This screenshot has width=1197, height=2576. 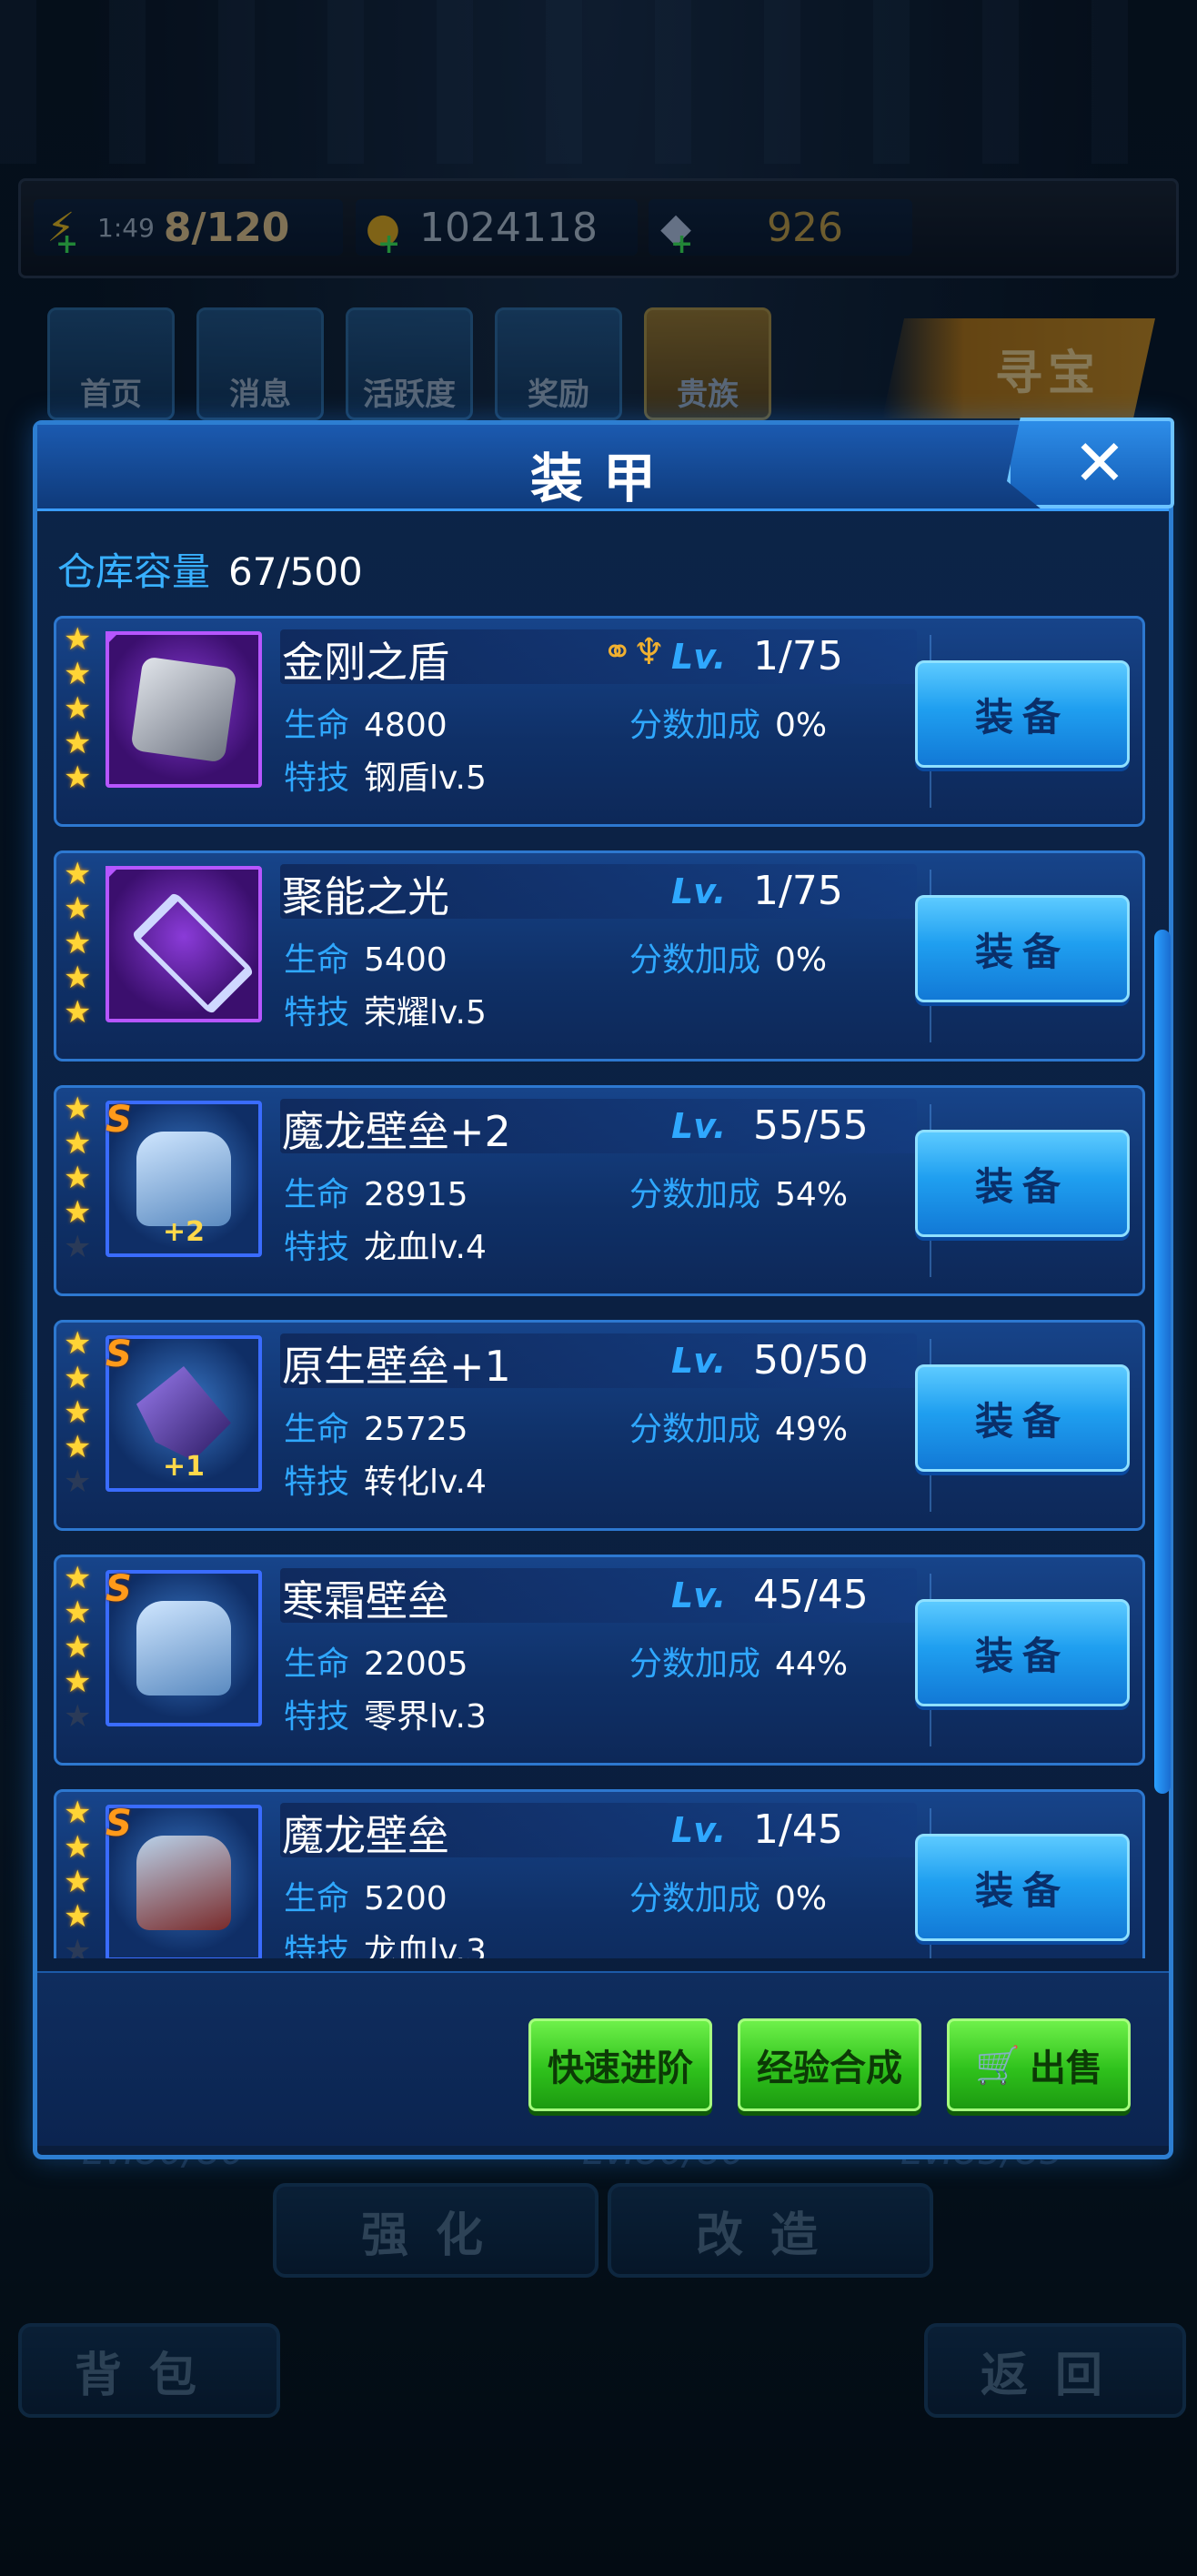 What do you see at coordinates (376, 1426) in the screenshot?
I see `hp-stat: 生命 25725` at bounding box center [376, 1426].